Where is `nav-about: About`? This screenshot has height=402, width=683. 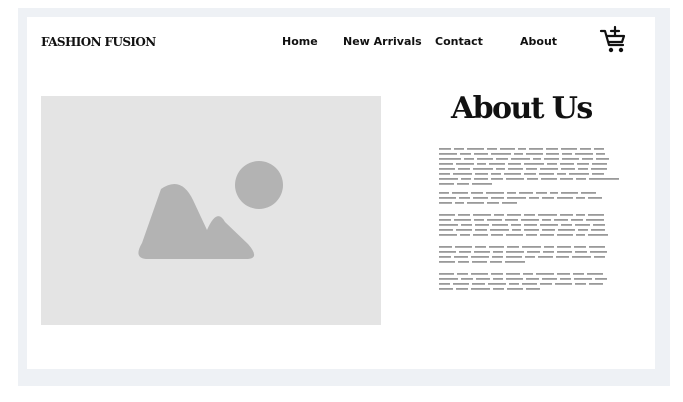 nav-about: About is located at coordinates (538, 41).